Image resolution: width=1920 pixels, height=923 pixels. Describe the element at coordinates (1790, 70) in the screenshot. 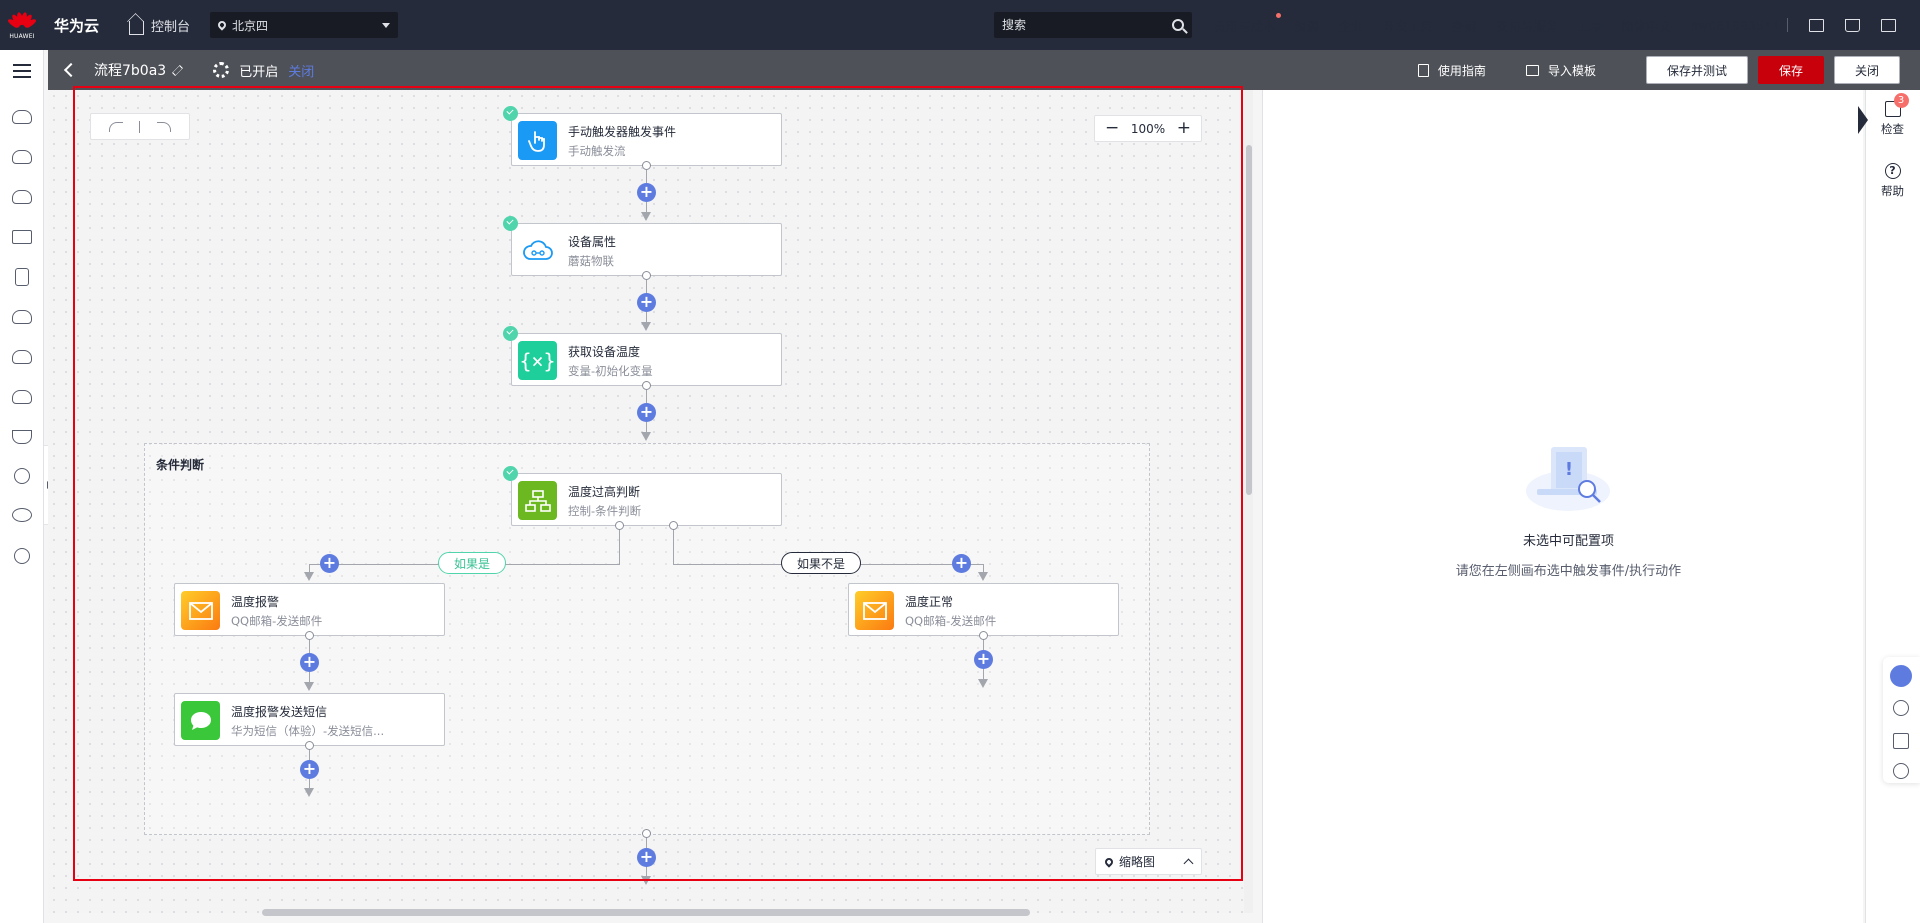

I see `save-button: 保存` at that location.